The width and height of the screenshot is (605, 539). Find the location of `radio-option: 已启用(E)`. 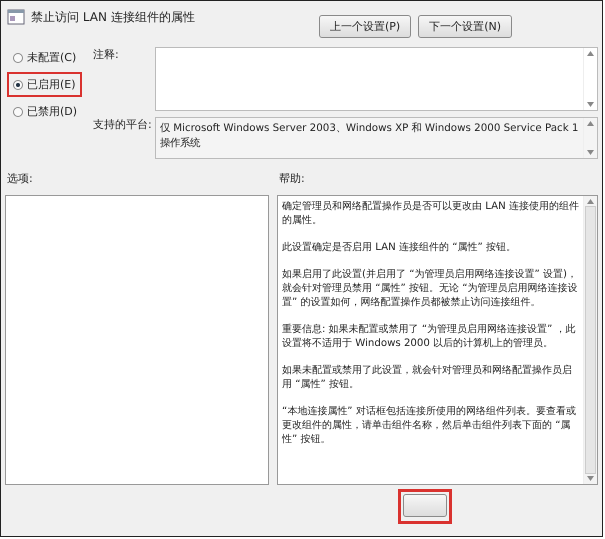

radio-option: 已启用(E) is located at coordinates (44, 84).